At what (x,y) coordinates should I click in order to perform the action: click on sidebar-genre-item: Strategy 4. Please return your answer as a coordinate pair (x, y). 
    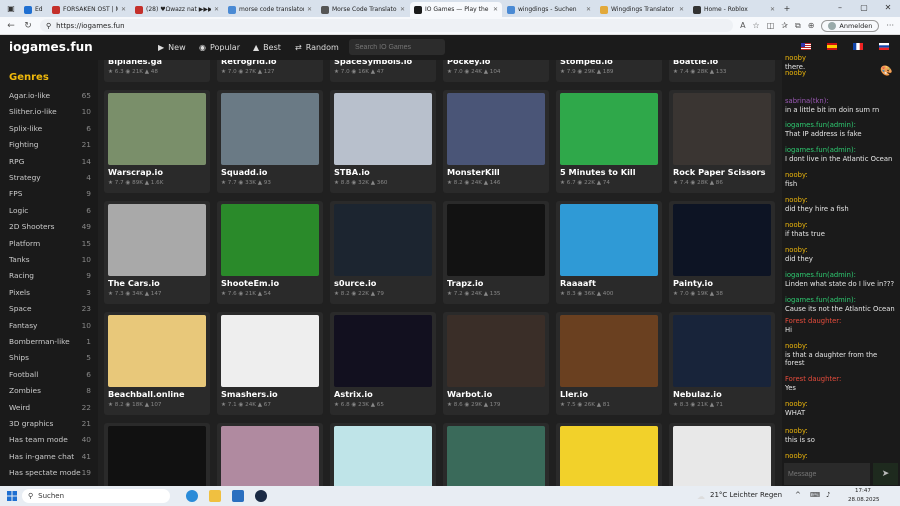
    Looking at the image, I should click on (50, 177).